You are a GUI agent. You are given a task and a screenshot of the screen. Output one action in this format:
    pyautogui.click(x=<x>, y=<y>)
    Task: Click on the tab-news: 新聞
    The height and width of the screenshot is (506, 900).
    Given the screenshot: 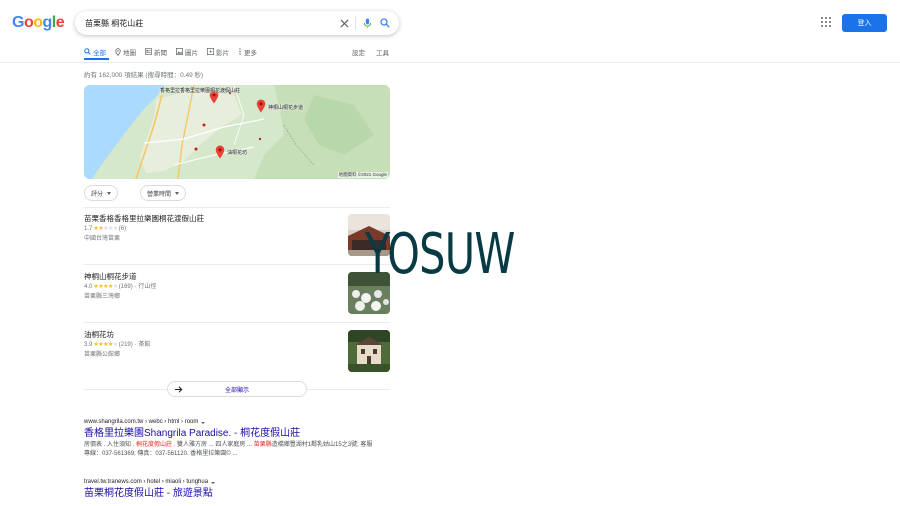 What is the action you would take?
    pyautogui.click(x=156, y=51)
    